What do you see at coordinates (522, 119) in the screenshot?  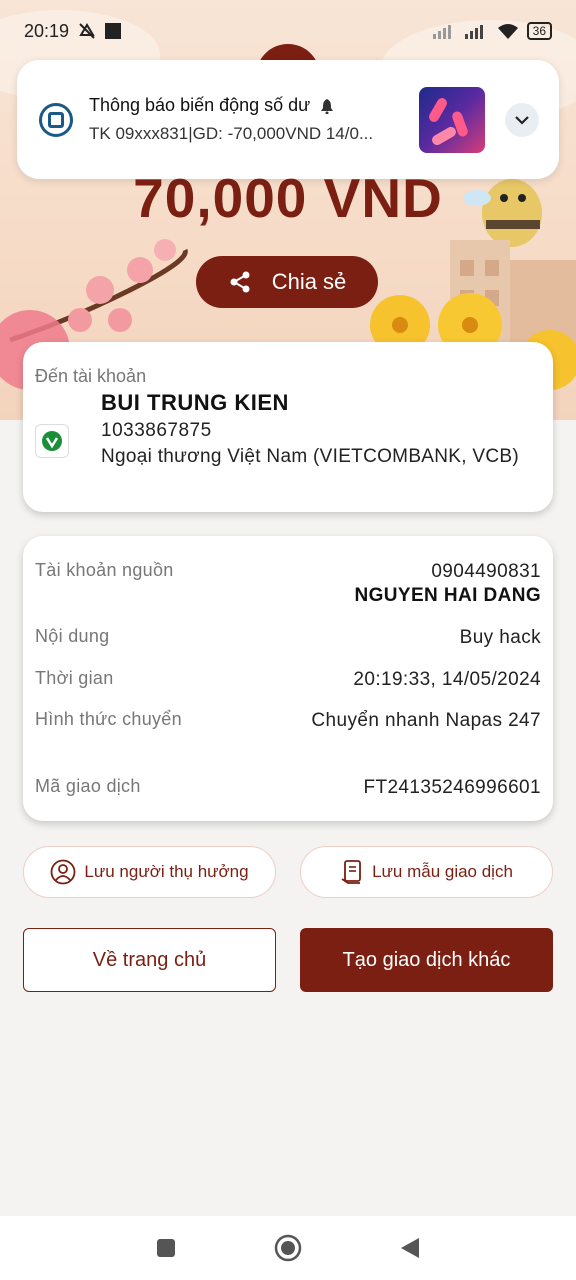 I see `chevron-down-icon` at bounding box center [522, 119].